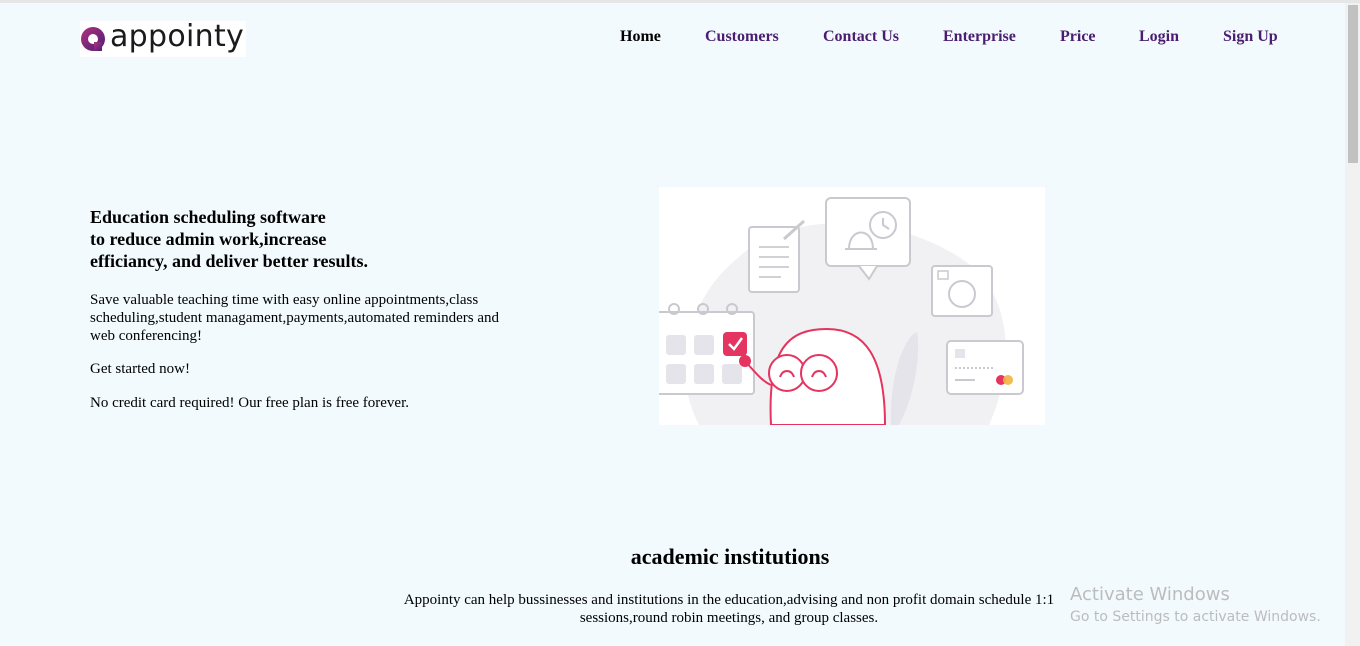 This screenshot has height=646, width=1360. What do you see at coordinates (861, 37) in the screenshot?
I see `nav-contact-us: Contact Us` at bounding box center [861, 37].